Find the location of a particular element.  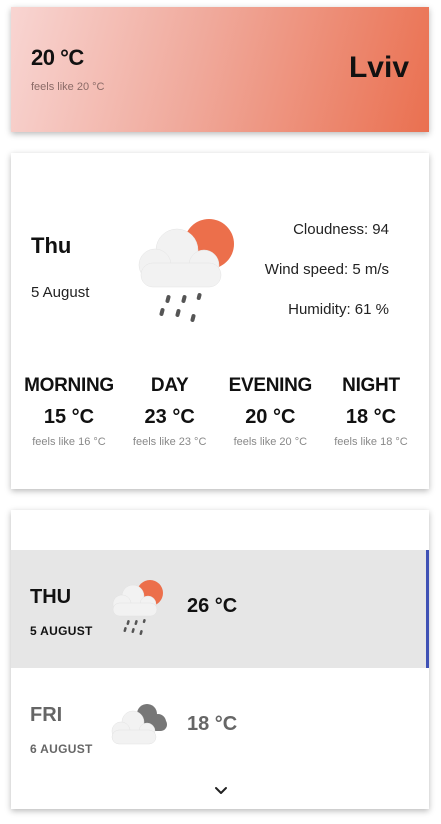

current-weather-header: 20 °C feels like 20 °C Lviv is located at coordinates (220, 69).